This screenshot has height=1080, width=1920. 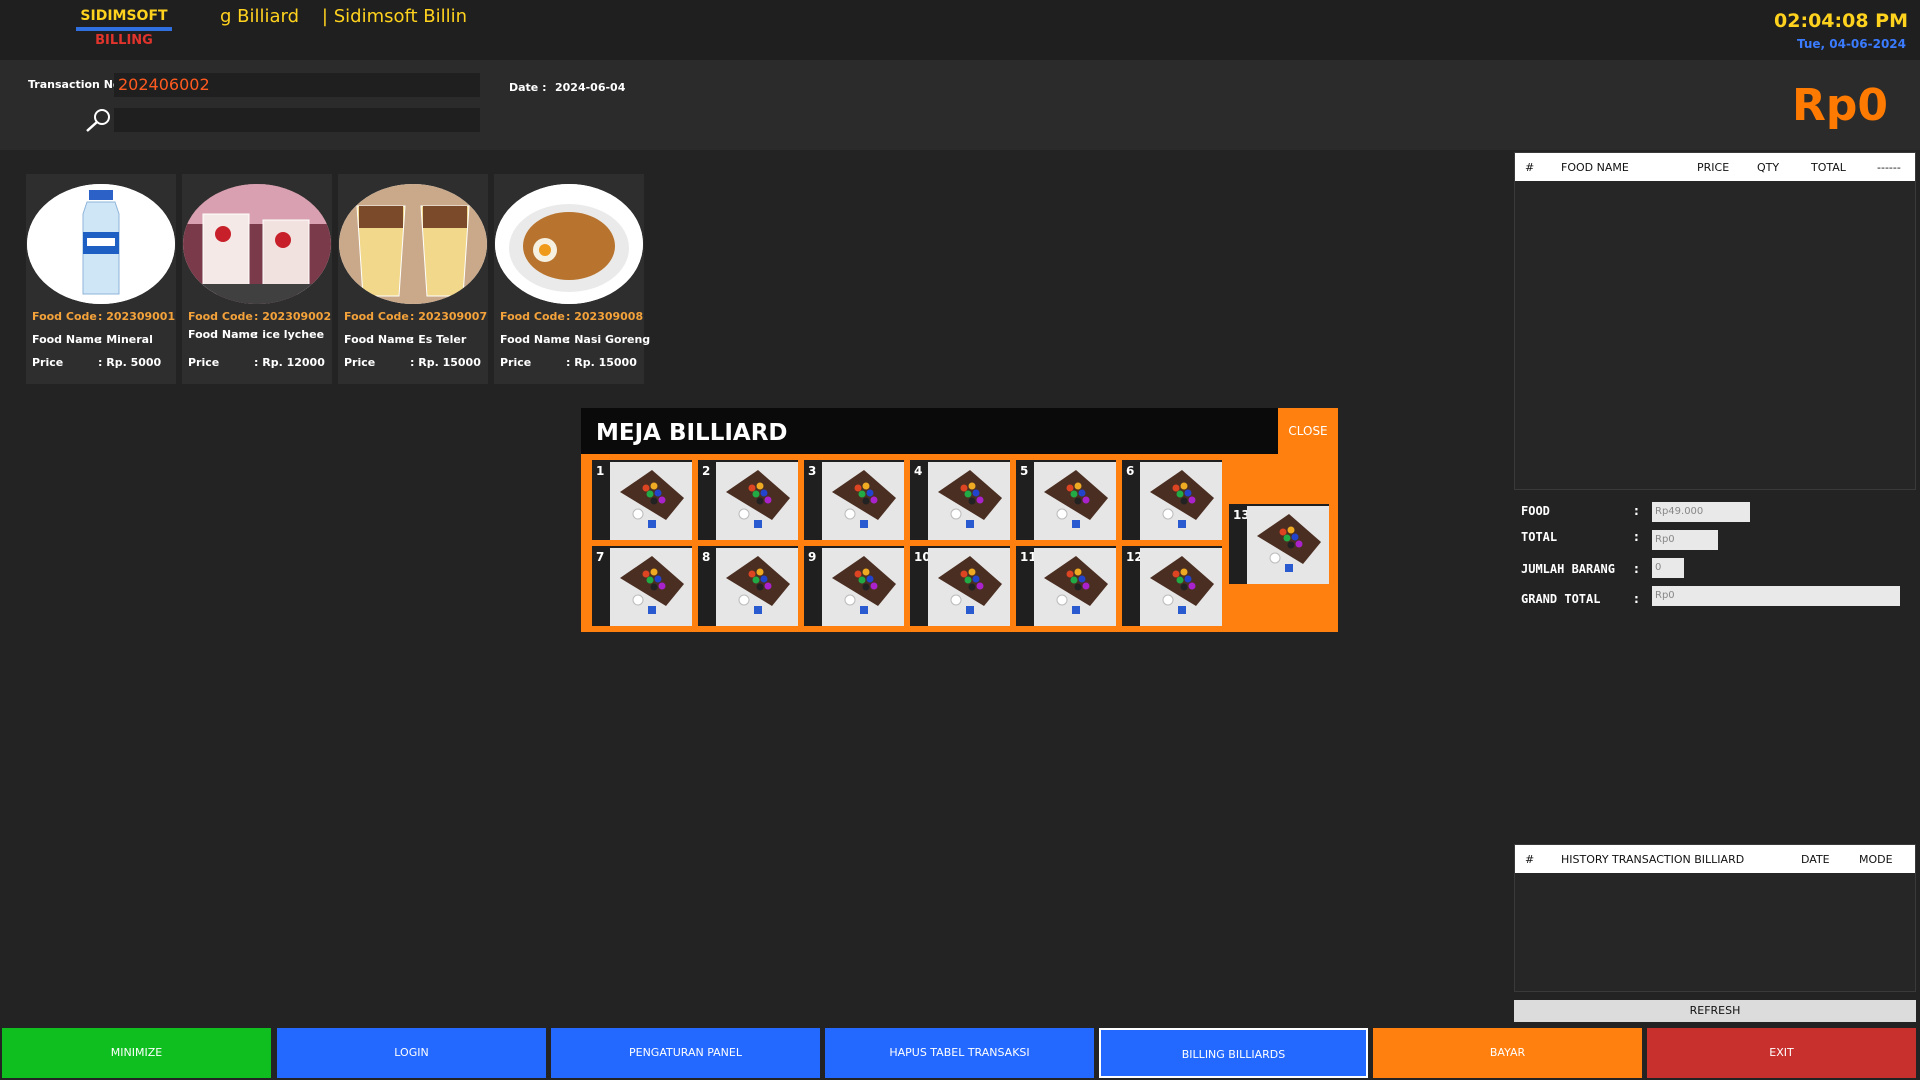 I want to click on cart-col-food-name: FOOD NAME, so click(x=1595, y=167).